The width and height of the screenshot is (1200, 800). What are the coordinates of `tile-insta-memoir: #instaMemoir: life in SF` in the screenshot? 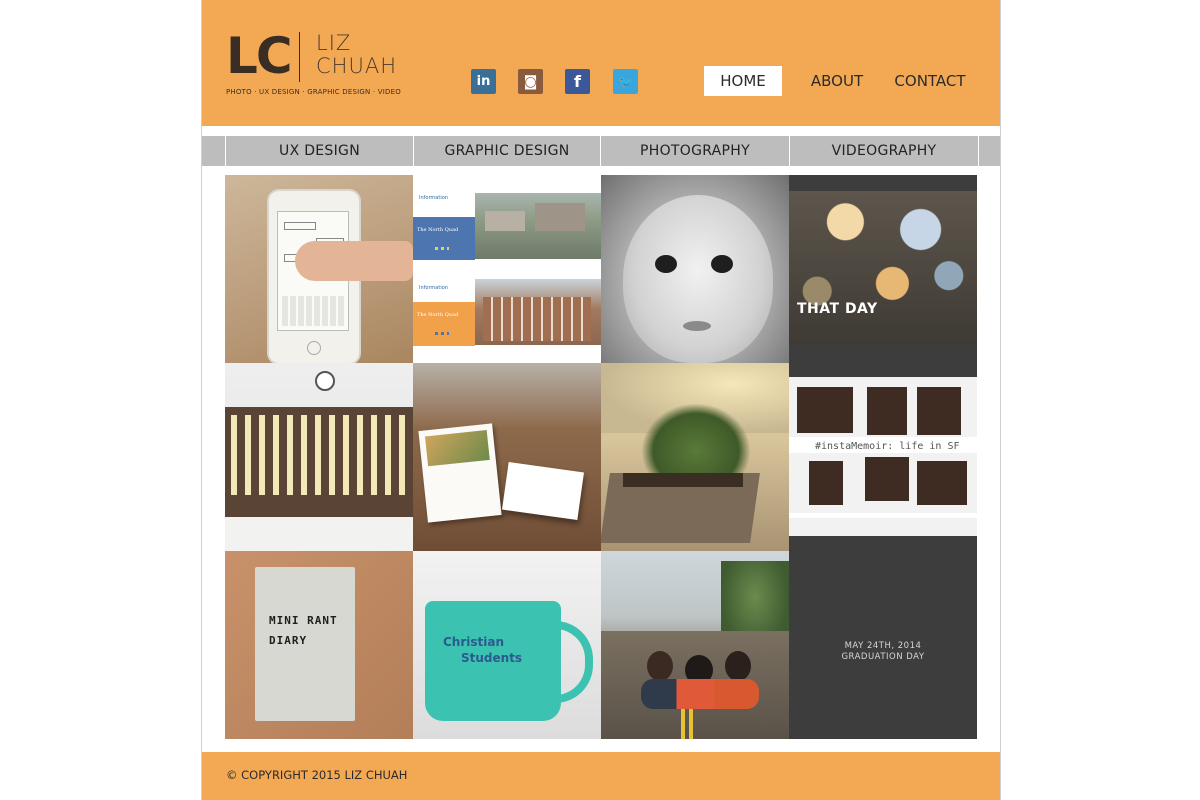 It's located at (883, 456).